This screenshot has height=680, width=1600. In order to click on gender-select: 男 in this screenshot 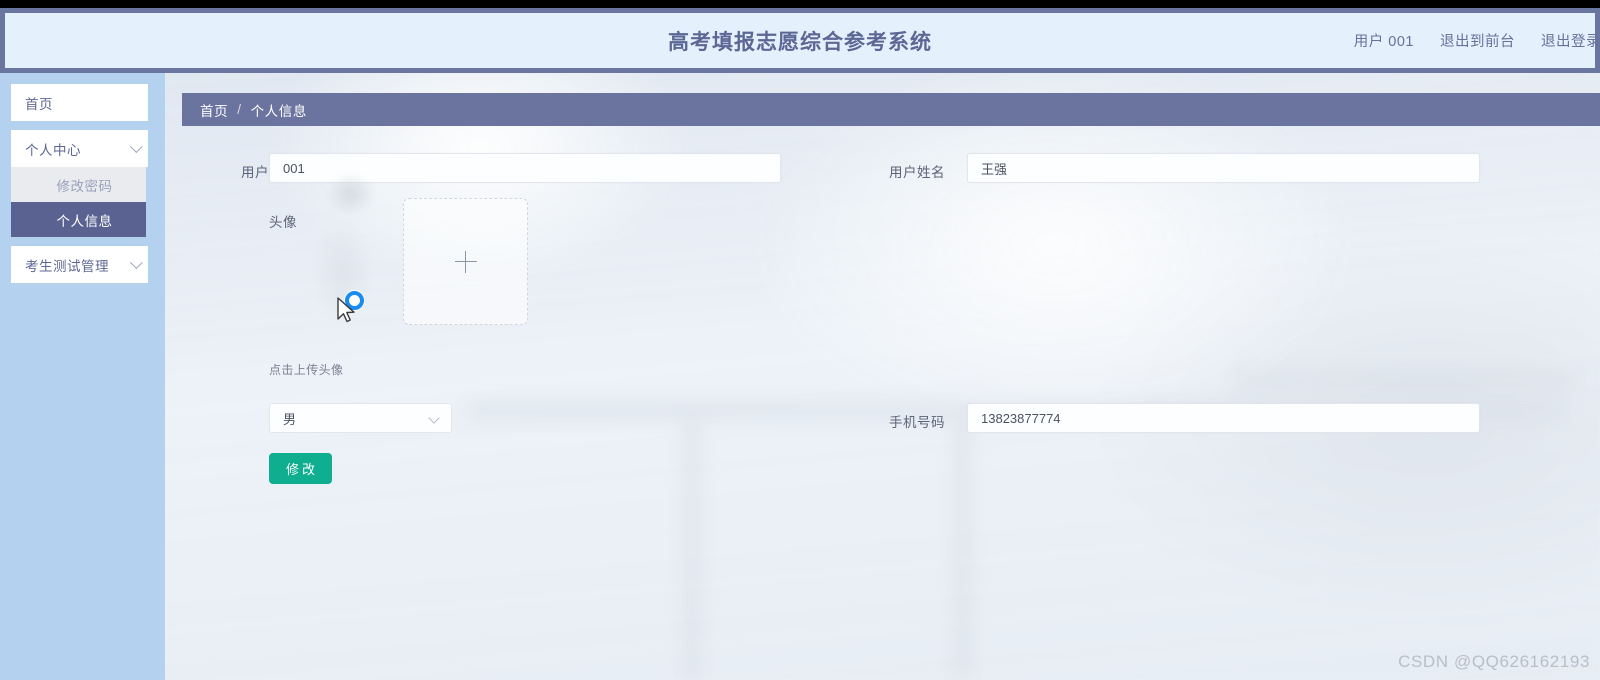, I will do `click(360, 418)`.